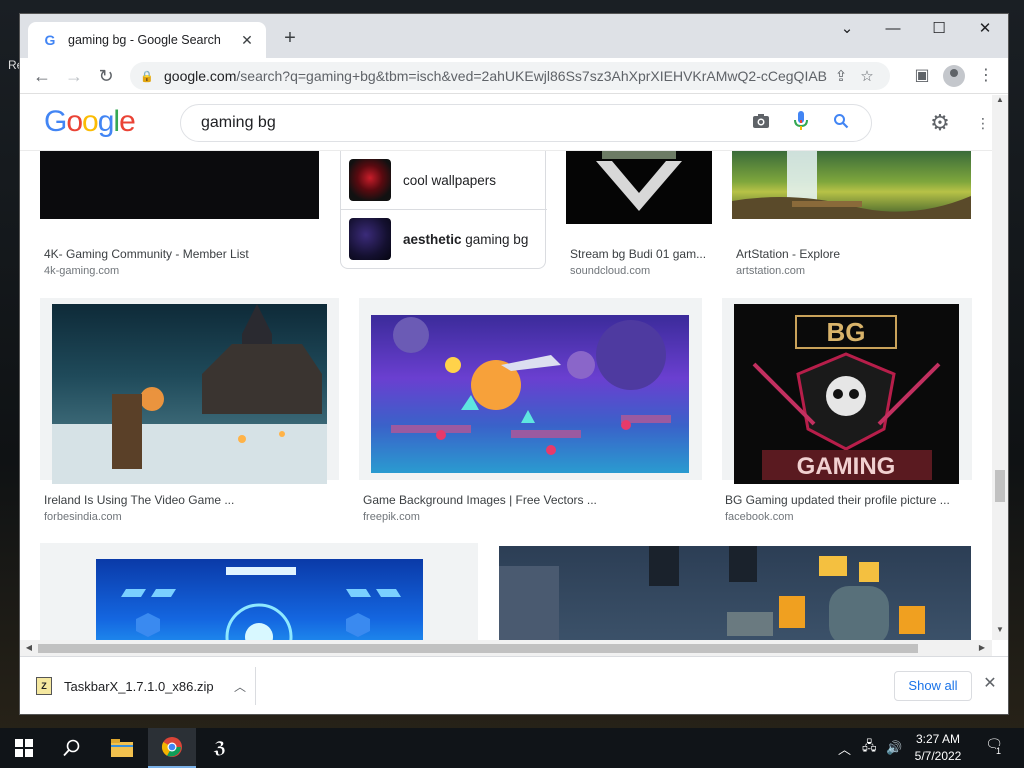  Describe the element at coordinates (122, 748) in the screenshot. I see `file-explorer-icon` at that location.